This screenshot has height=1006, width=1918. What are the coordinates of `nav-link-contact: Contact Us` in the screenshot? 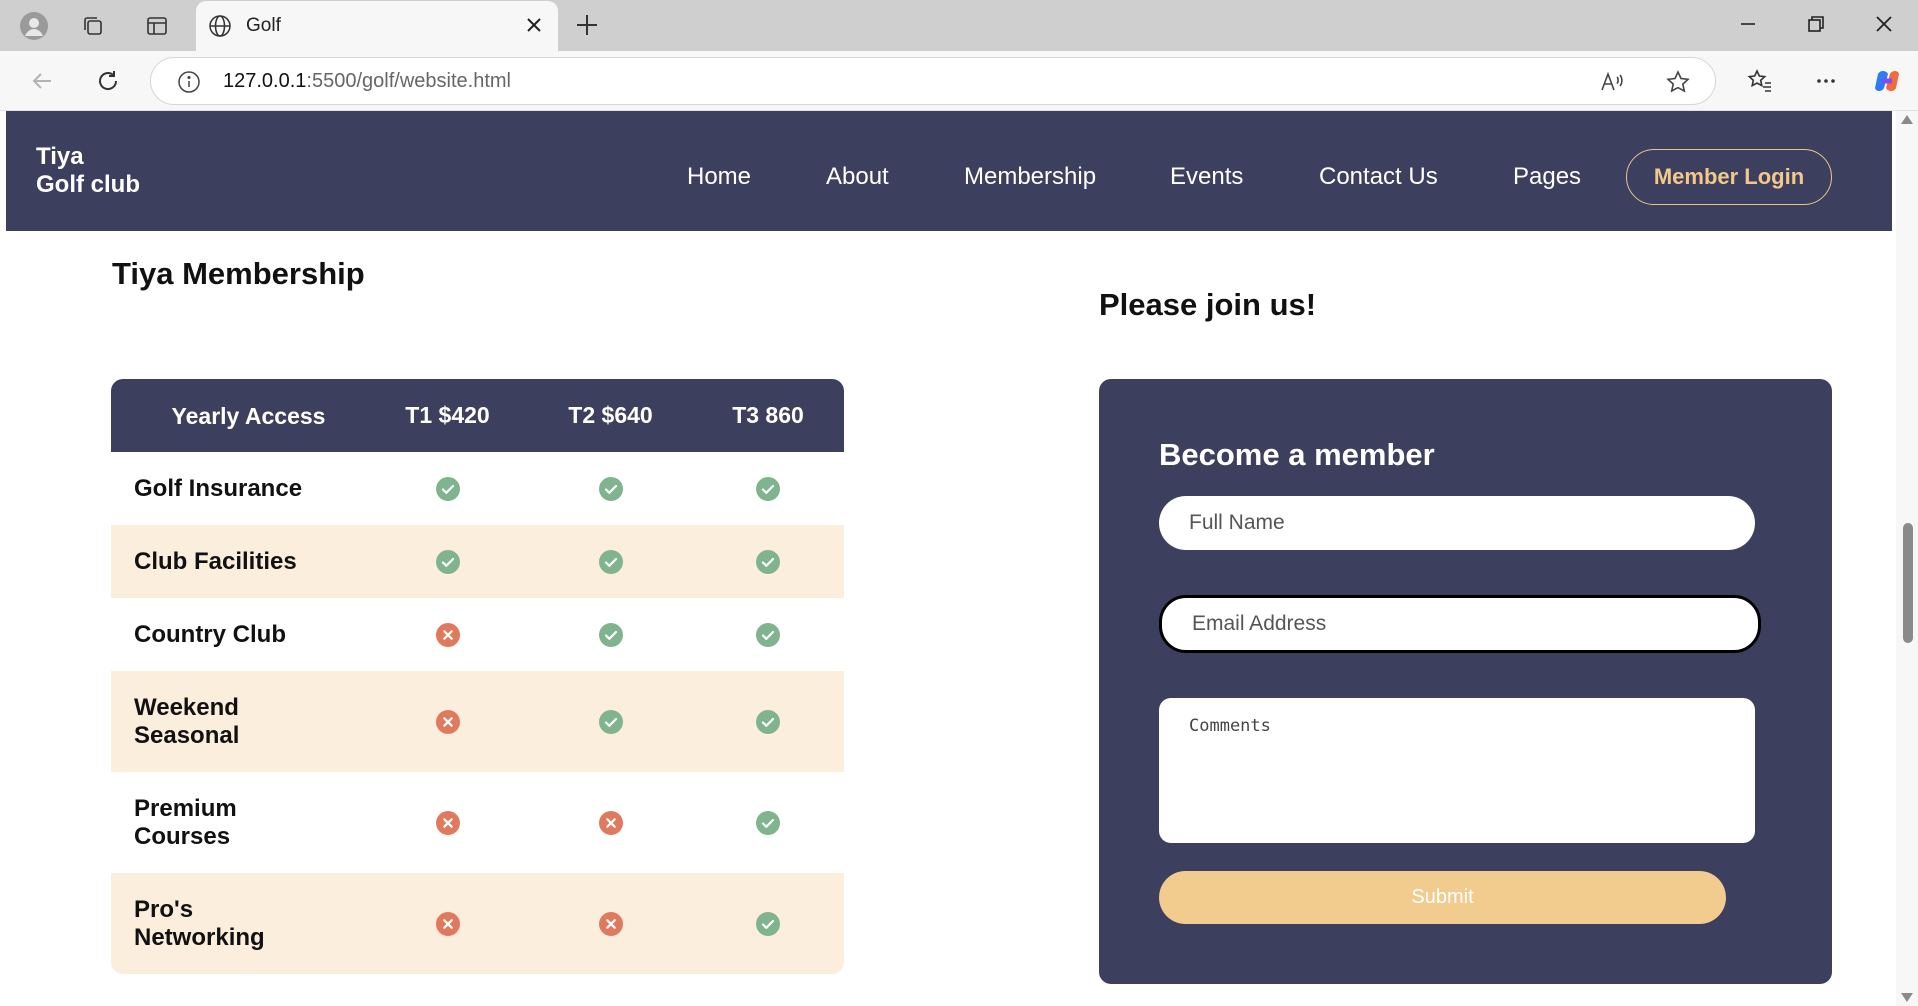 It's located at (1378, 177).